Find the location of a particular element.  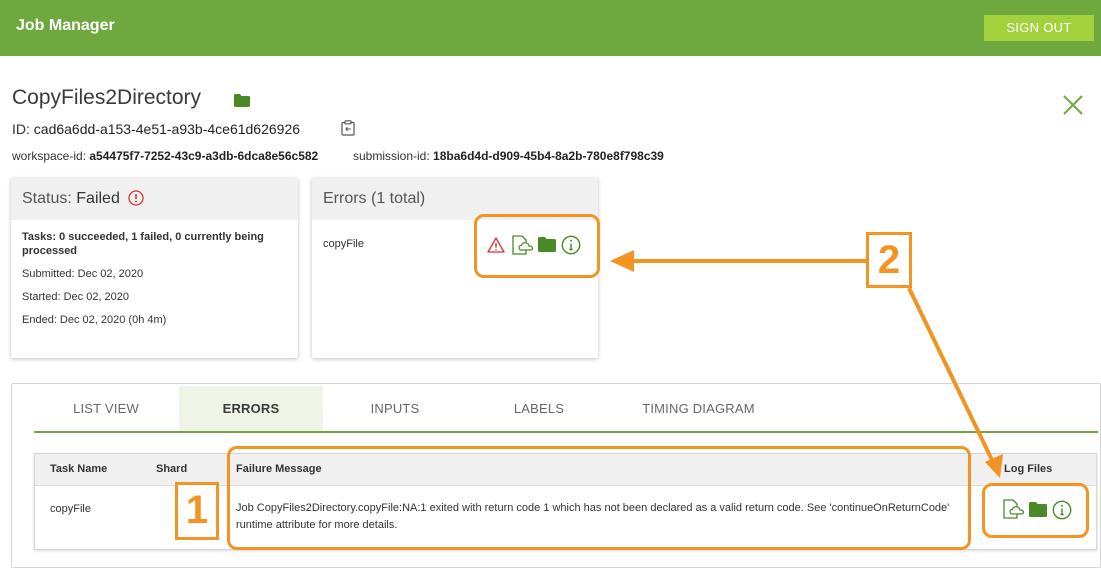

errors-card: Errors (1 total) copyFile is located at coordinates (455, 268).